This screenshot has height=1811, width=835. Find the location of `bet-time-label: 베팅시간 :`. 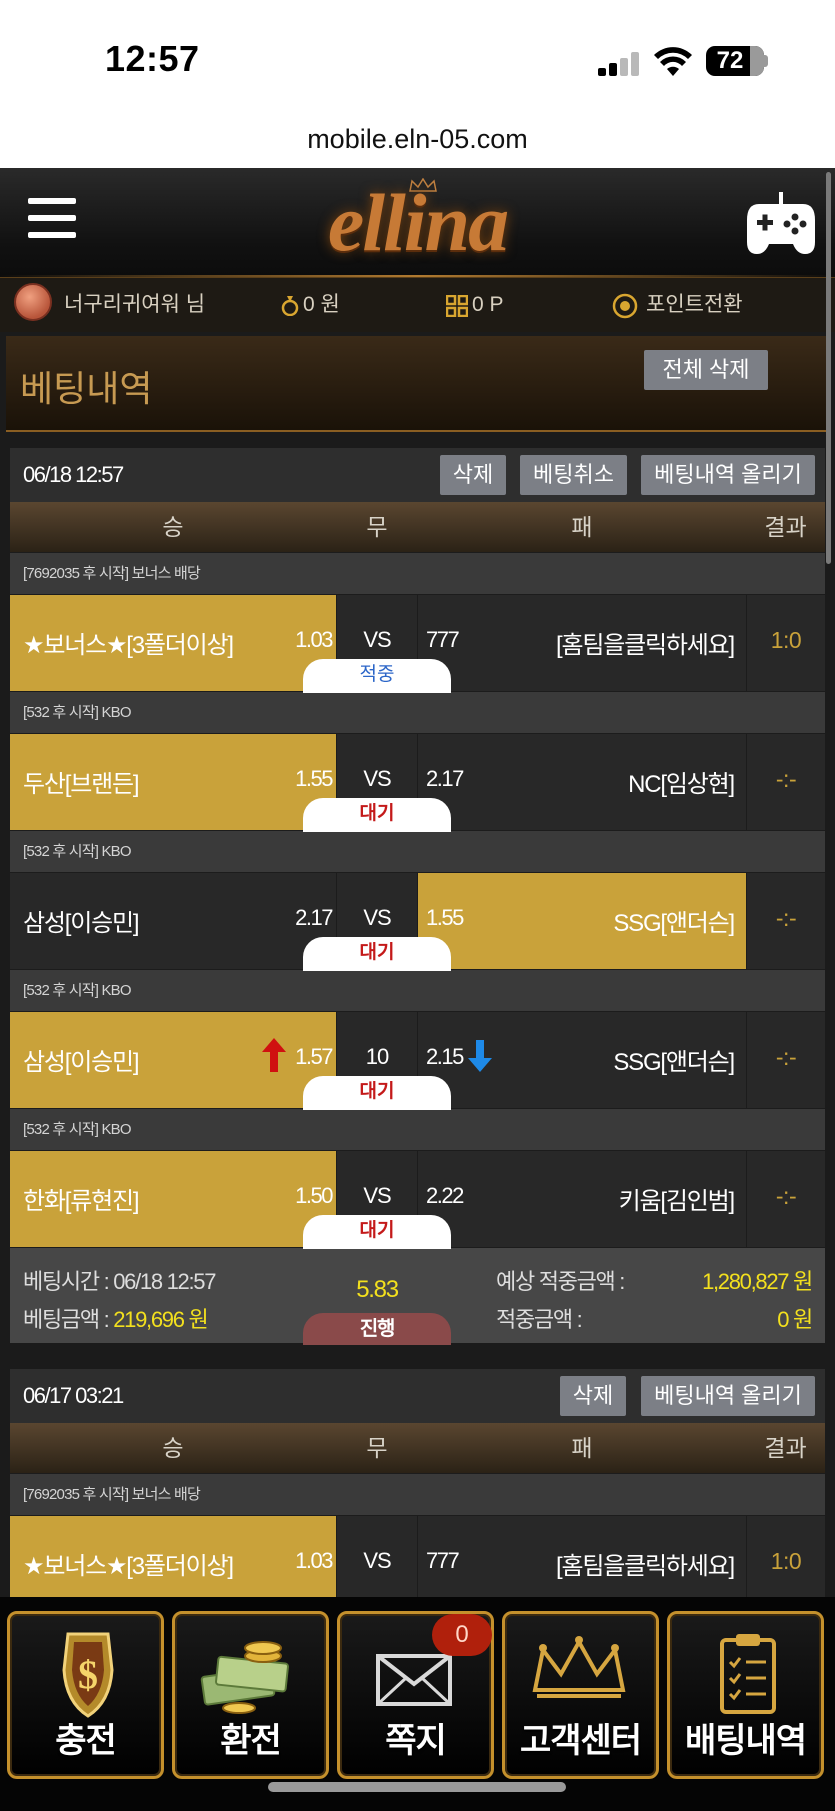

bet-time-label: 베팅시간 : is located at coordinates (68, 1281).